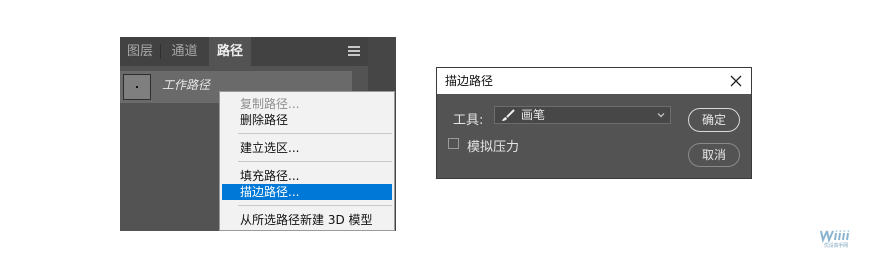 This screenshot has height=273, width=870. What do you see at coordinates (533, 115) in the screenshot?
I see `tool-select-value: 画笔` at bounding box center [533, 115].